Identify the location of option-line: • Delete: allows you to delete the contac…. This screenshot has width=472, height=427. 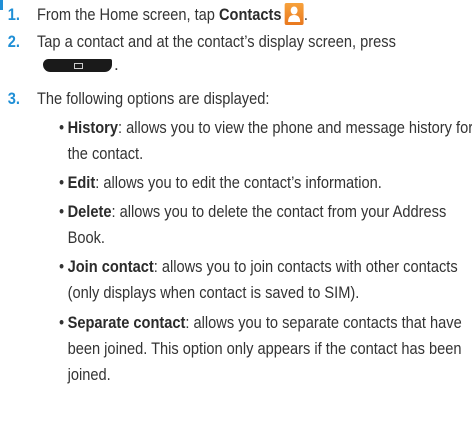
(265, 212).